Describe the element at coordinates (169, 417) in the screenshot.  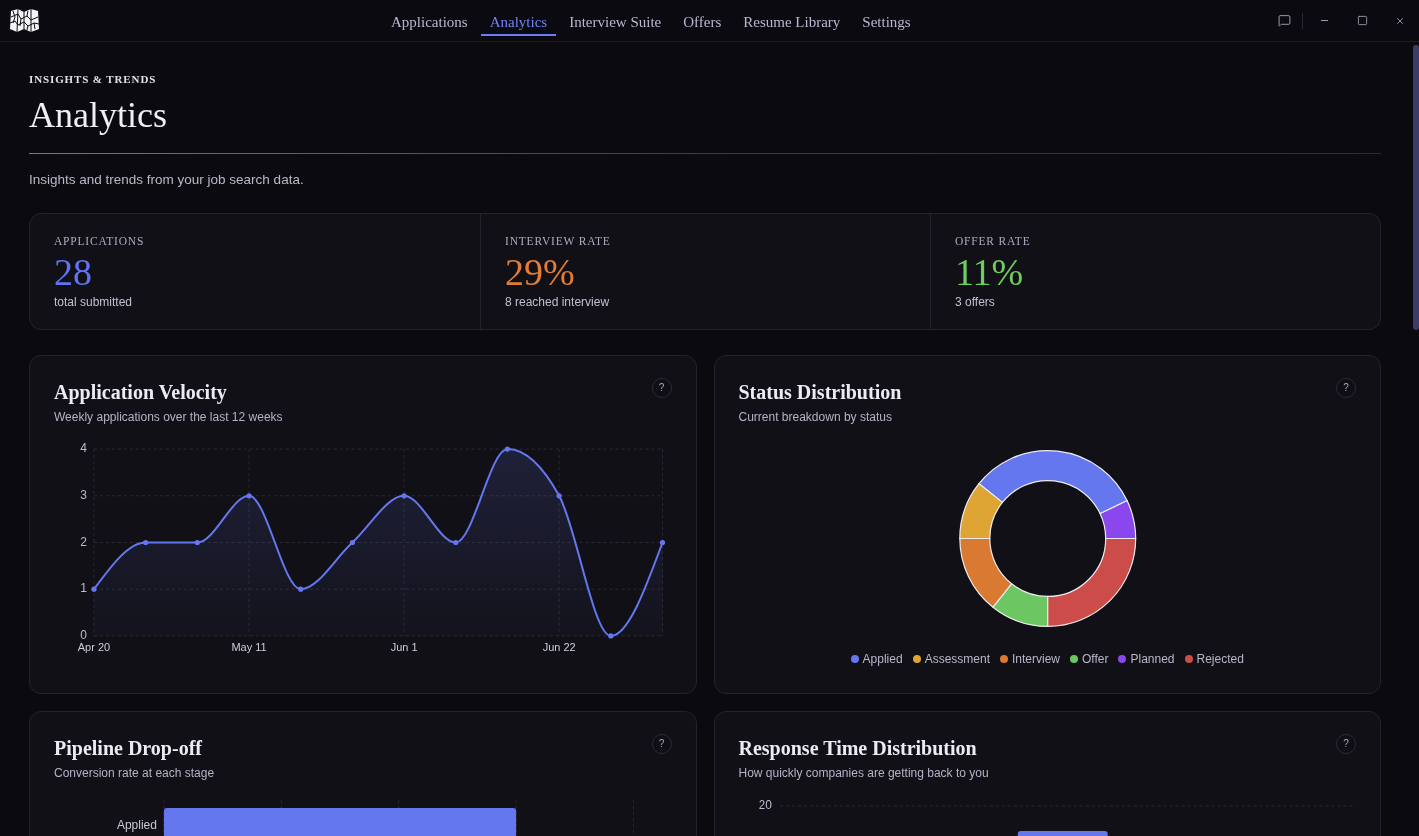
I see `card-subtitle: Weekly applications over the last 12 weeks` at that location.